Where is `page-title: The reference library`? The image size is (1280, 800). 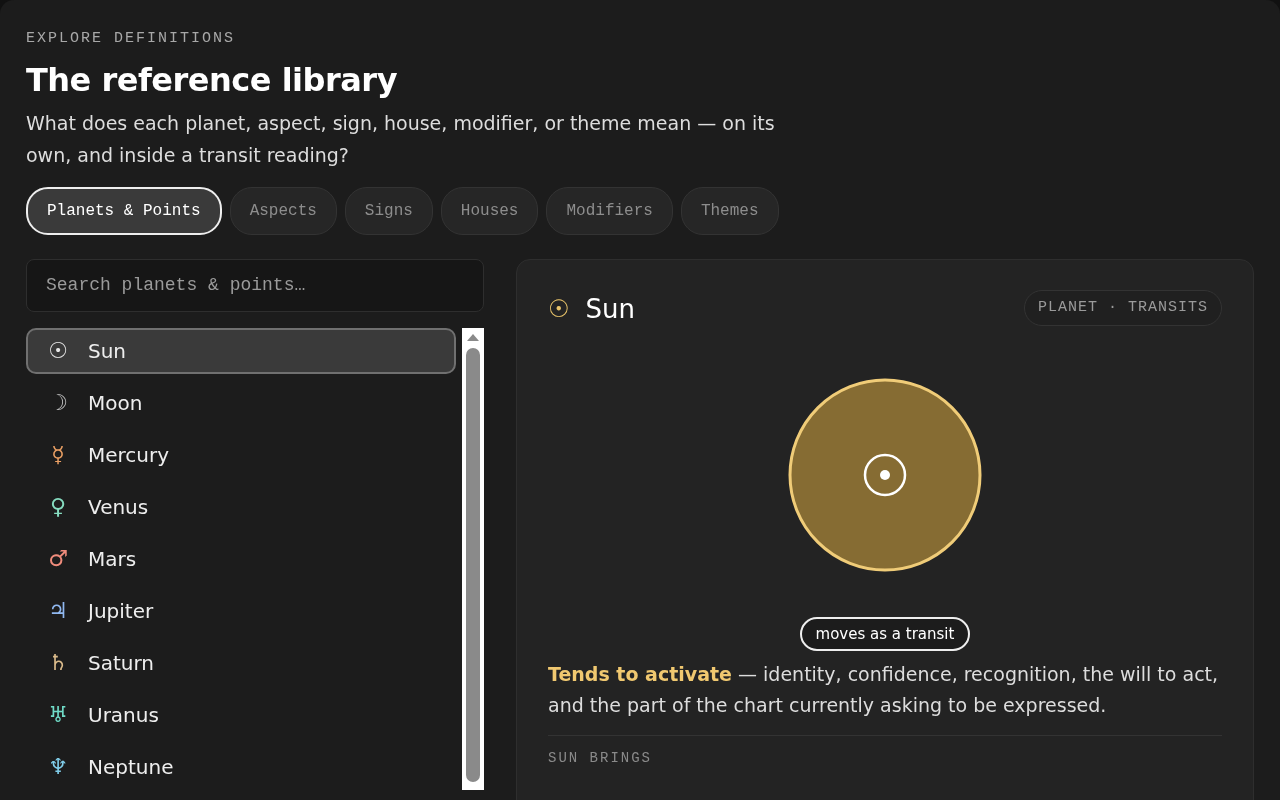
page-title: The reference library is located at coordinates (212, 79).